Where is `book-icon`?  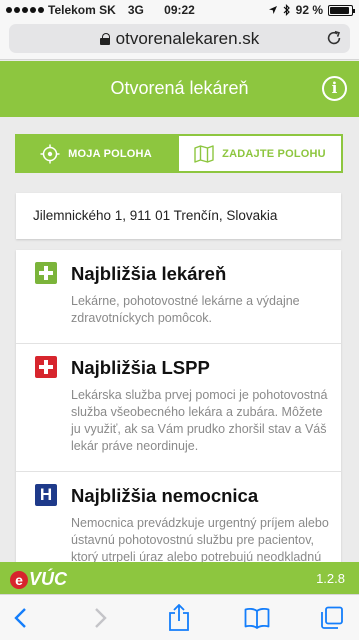
book-icon is located at coordinates (257, 618).